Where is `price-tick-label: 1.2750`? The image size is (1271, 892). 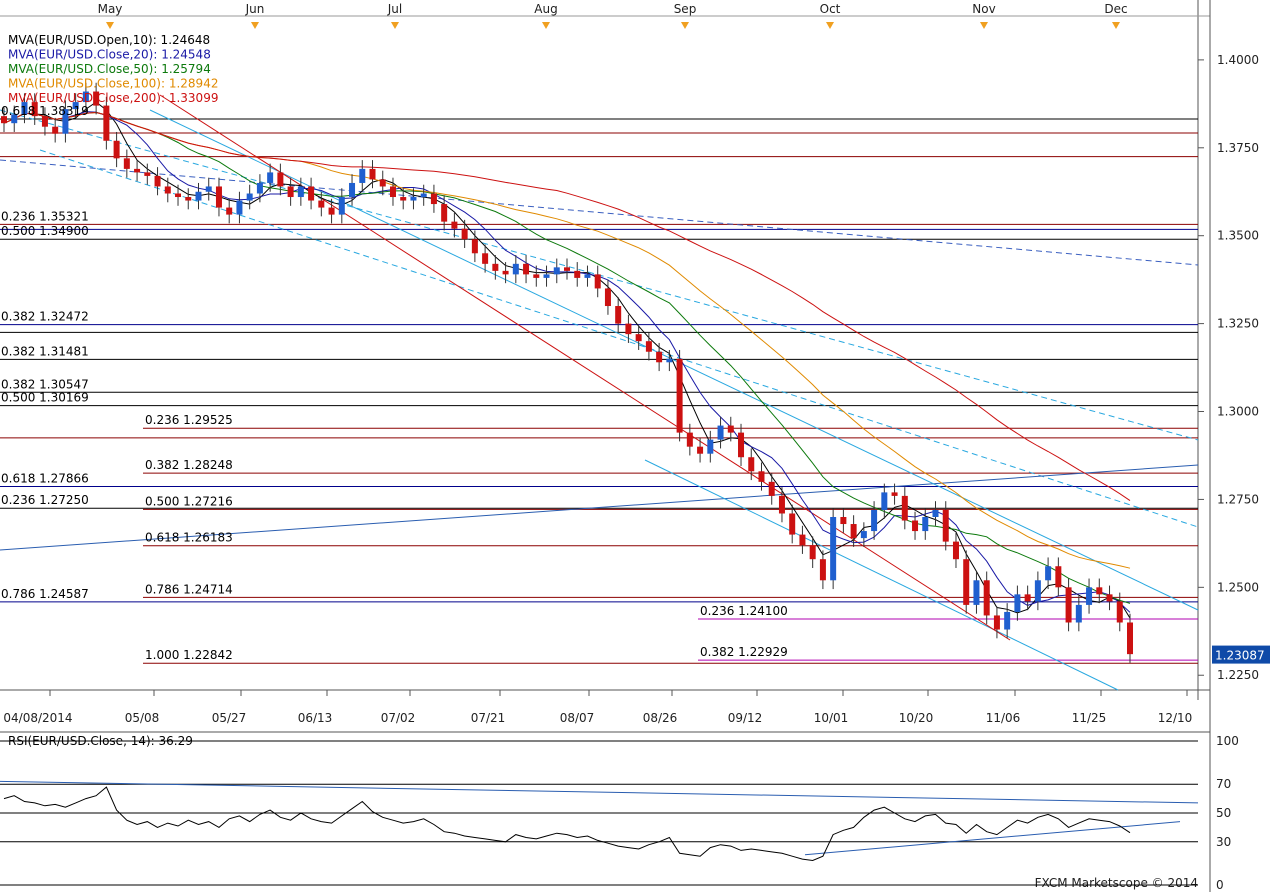 price-tick-label: 1.2750 is located at coordinates (1238, 499).